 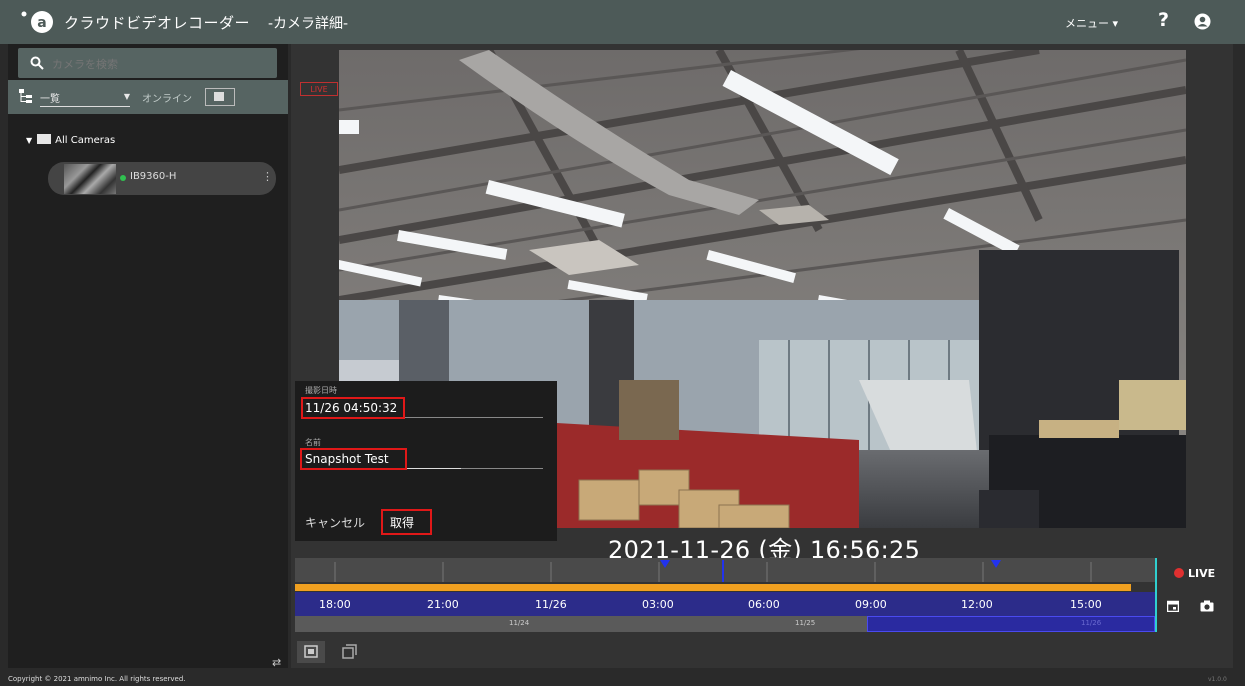 What do you see at coordinates (406, 522) in the screenshot?
I see `save-highlight` at bounding box center [406, 522].